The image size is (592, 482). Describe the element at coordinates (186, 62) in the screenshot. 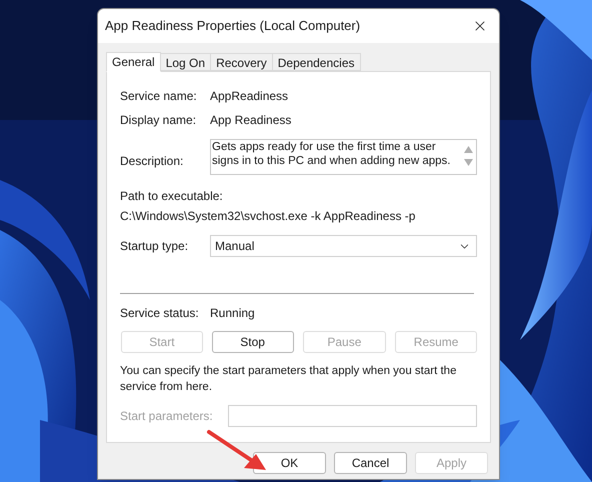

I see `tab: Log On` at that location.